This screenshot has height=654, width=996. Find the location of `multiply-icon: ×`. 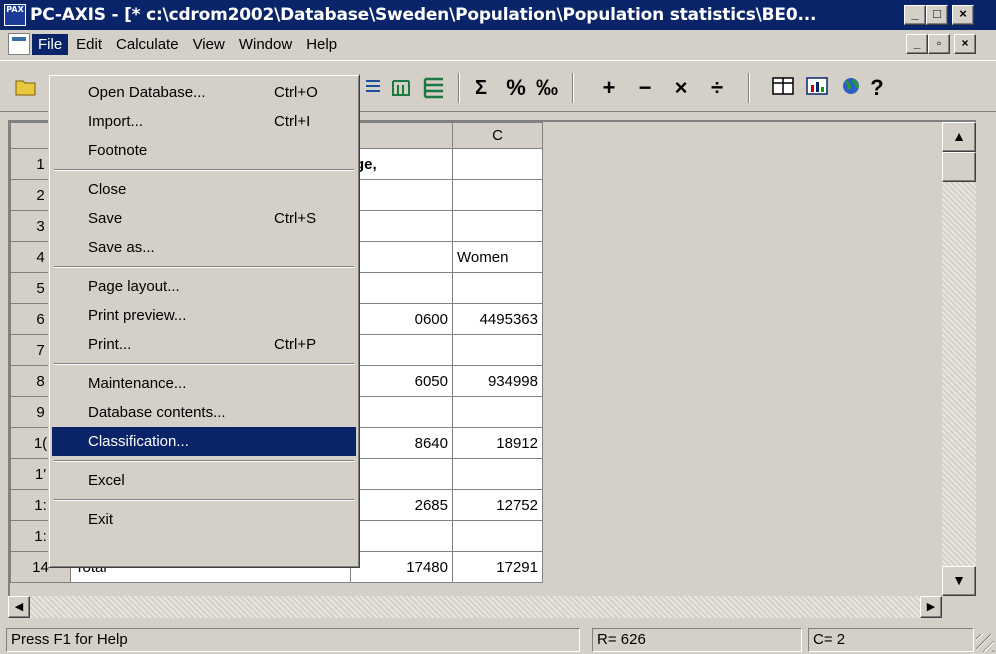

multiply-icon: × is located at coordinates (681, 88).